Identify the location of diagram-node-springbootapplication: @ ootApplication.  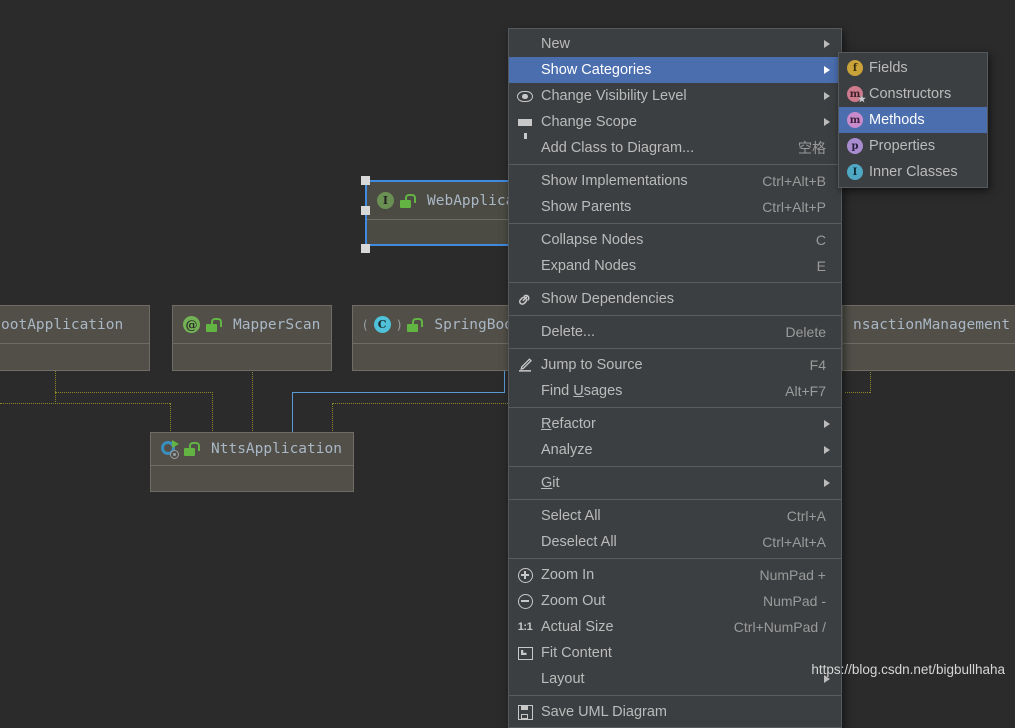
(75, 338).